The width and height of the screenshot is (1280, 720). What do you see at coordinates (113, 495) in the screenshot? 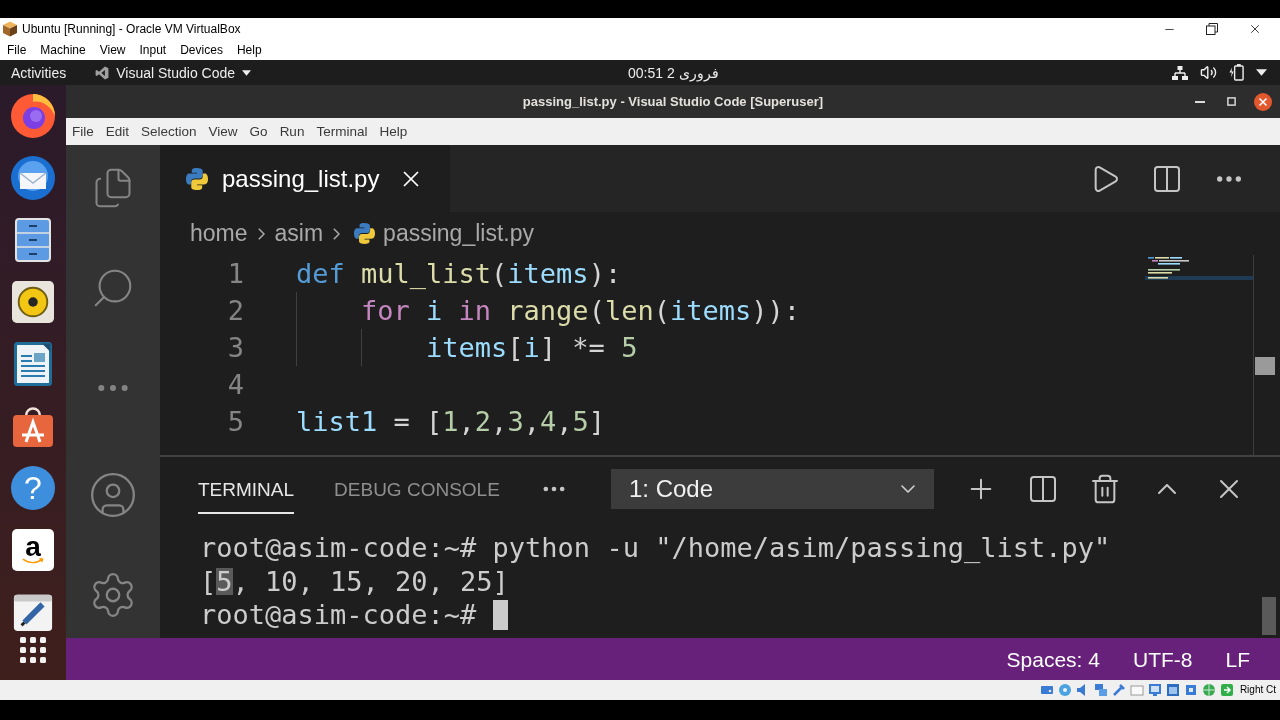
I see `account-icon` at bounding box center [113, 495].